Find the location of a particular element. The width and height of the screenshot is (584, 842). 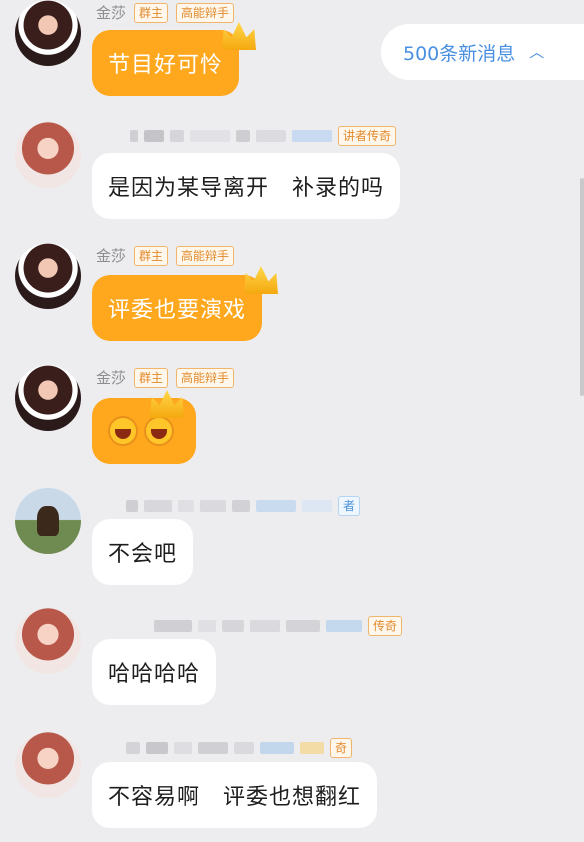

blurred-username: 讲者传奇 is located at coordinates (263, 136).